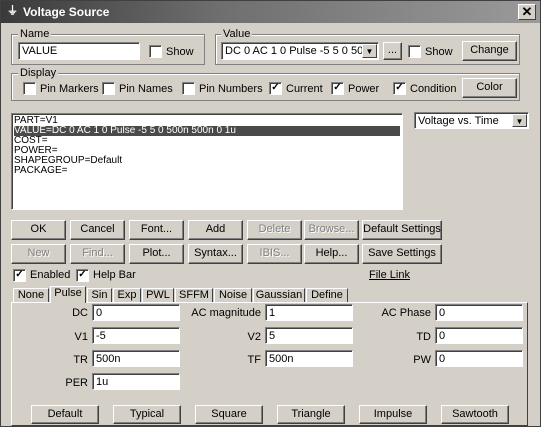 The width and height of the screenshot is (541, 427). I want to click on square-preset-button: Square, so click(229, 414).